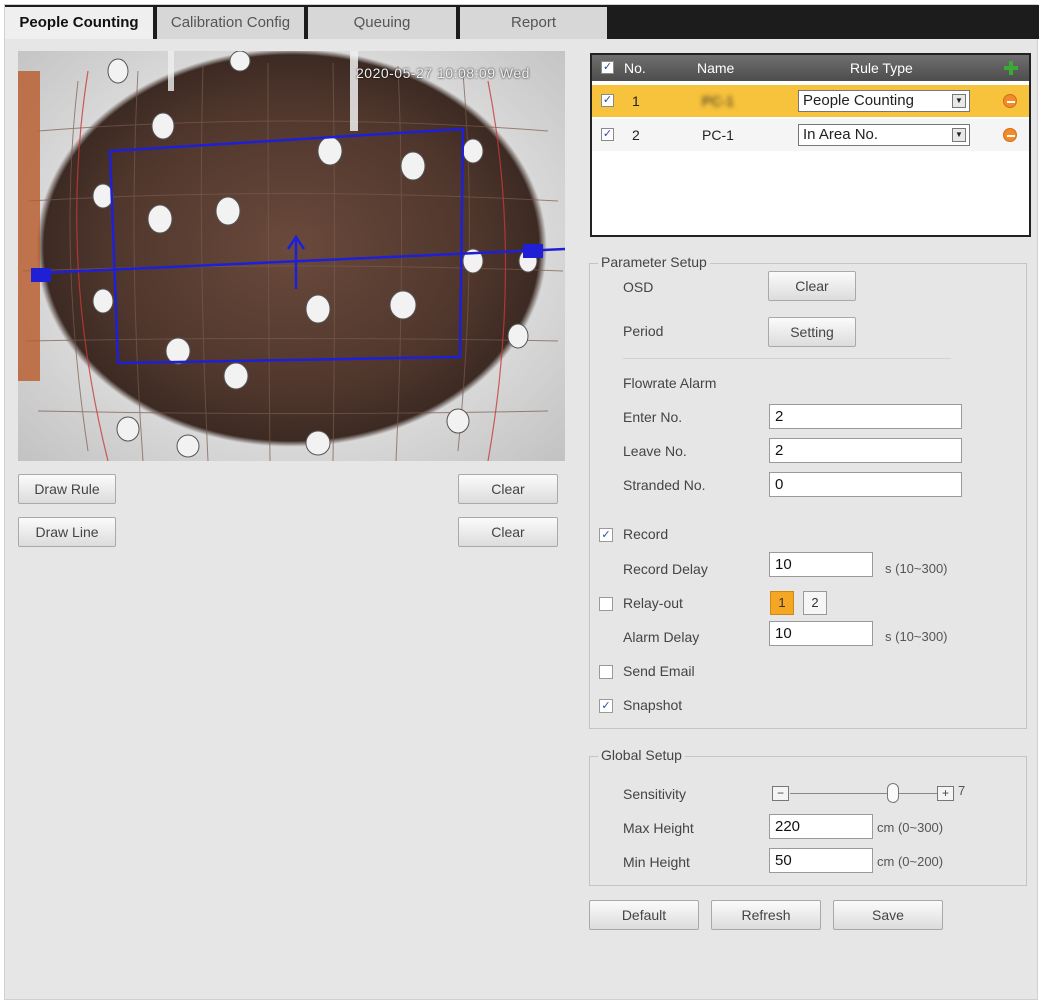 The width and height of the screenshot is (1042, 1001). I want to click on stranded-no-label: Stranded No., so click(664, 485).